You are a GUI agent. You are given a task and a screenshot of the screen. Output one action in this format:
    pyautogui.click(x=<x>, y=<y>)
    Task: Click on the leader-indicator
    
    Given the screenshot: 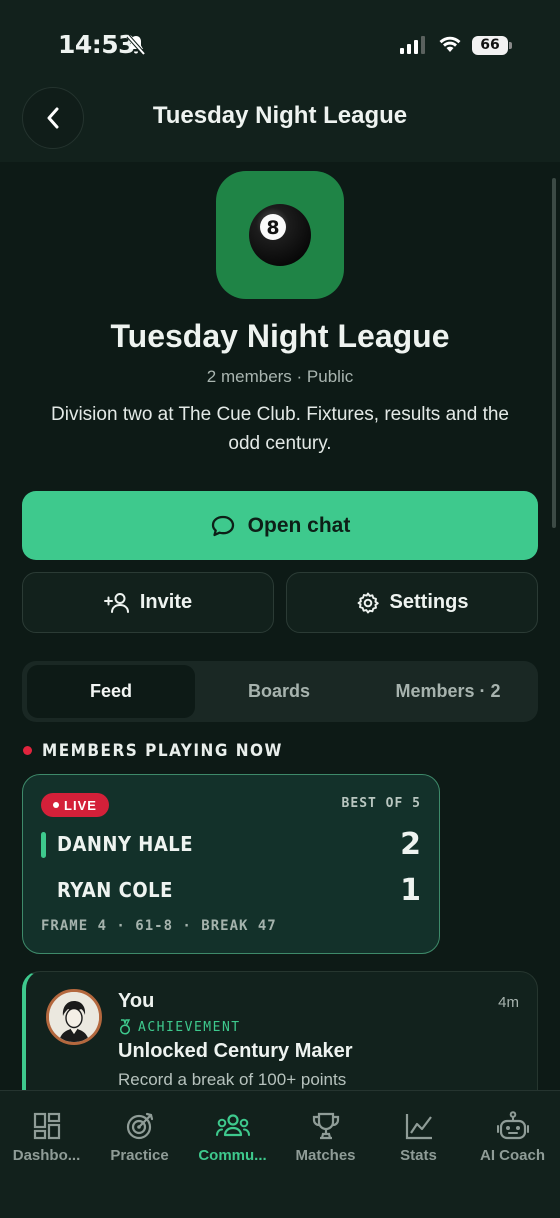 What is the action you would take?
    pyautogui.click(x=43, y=845)
    